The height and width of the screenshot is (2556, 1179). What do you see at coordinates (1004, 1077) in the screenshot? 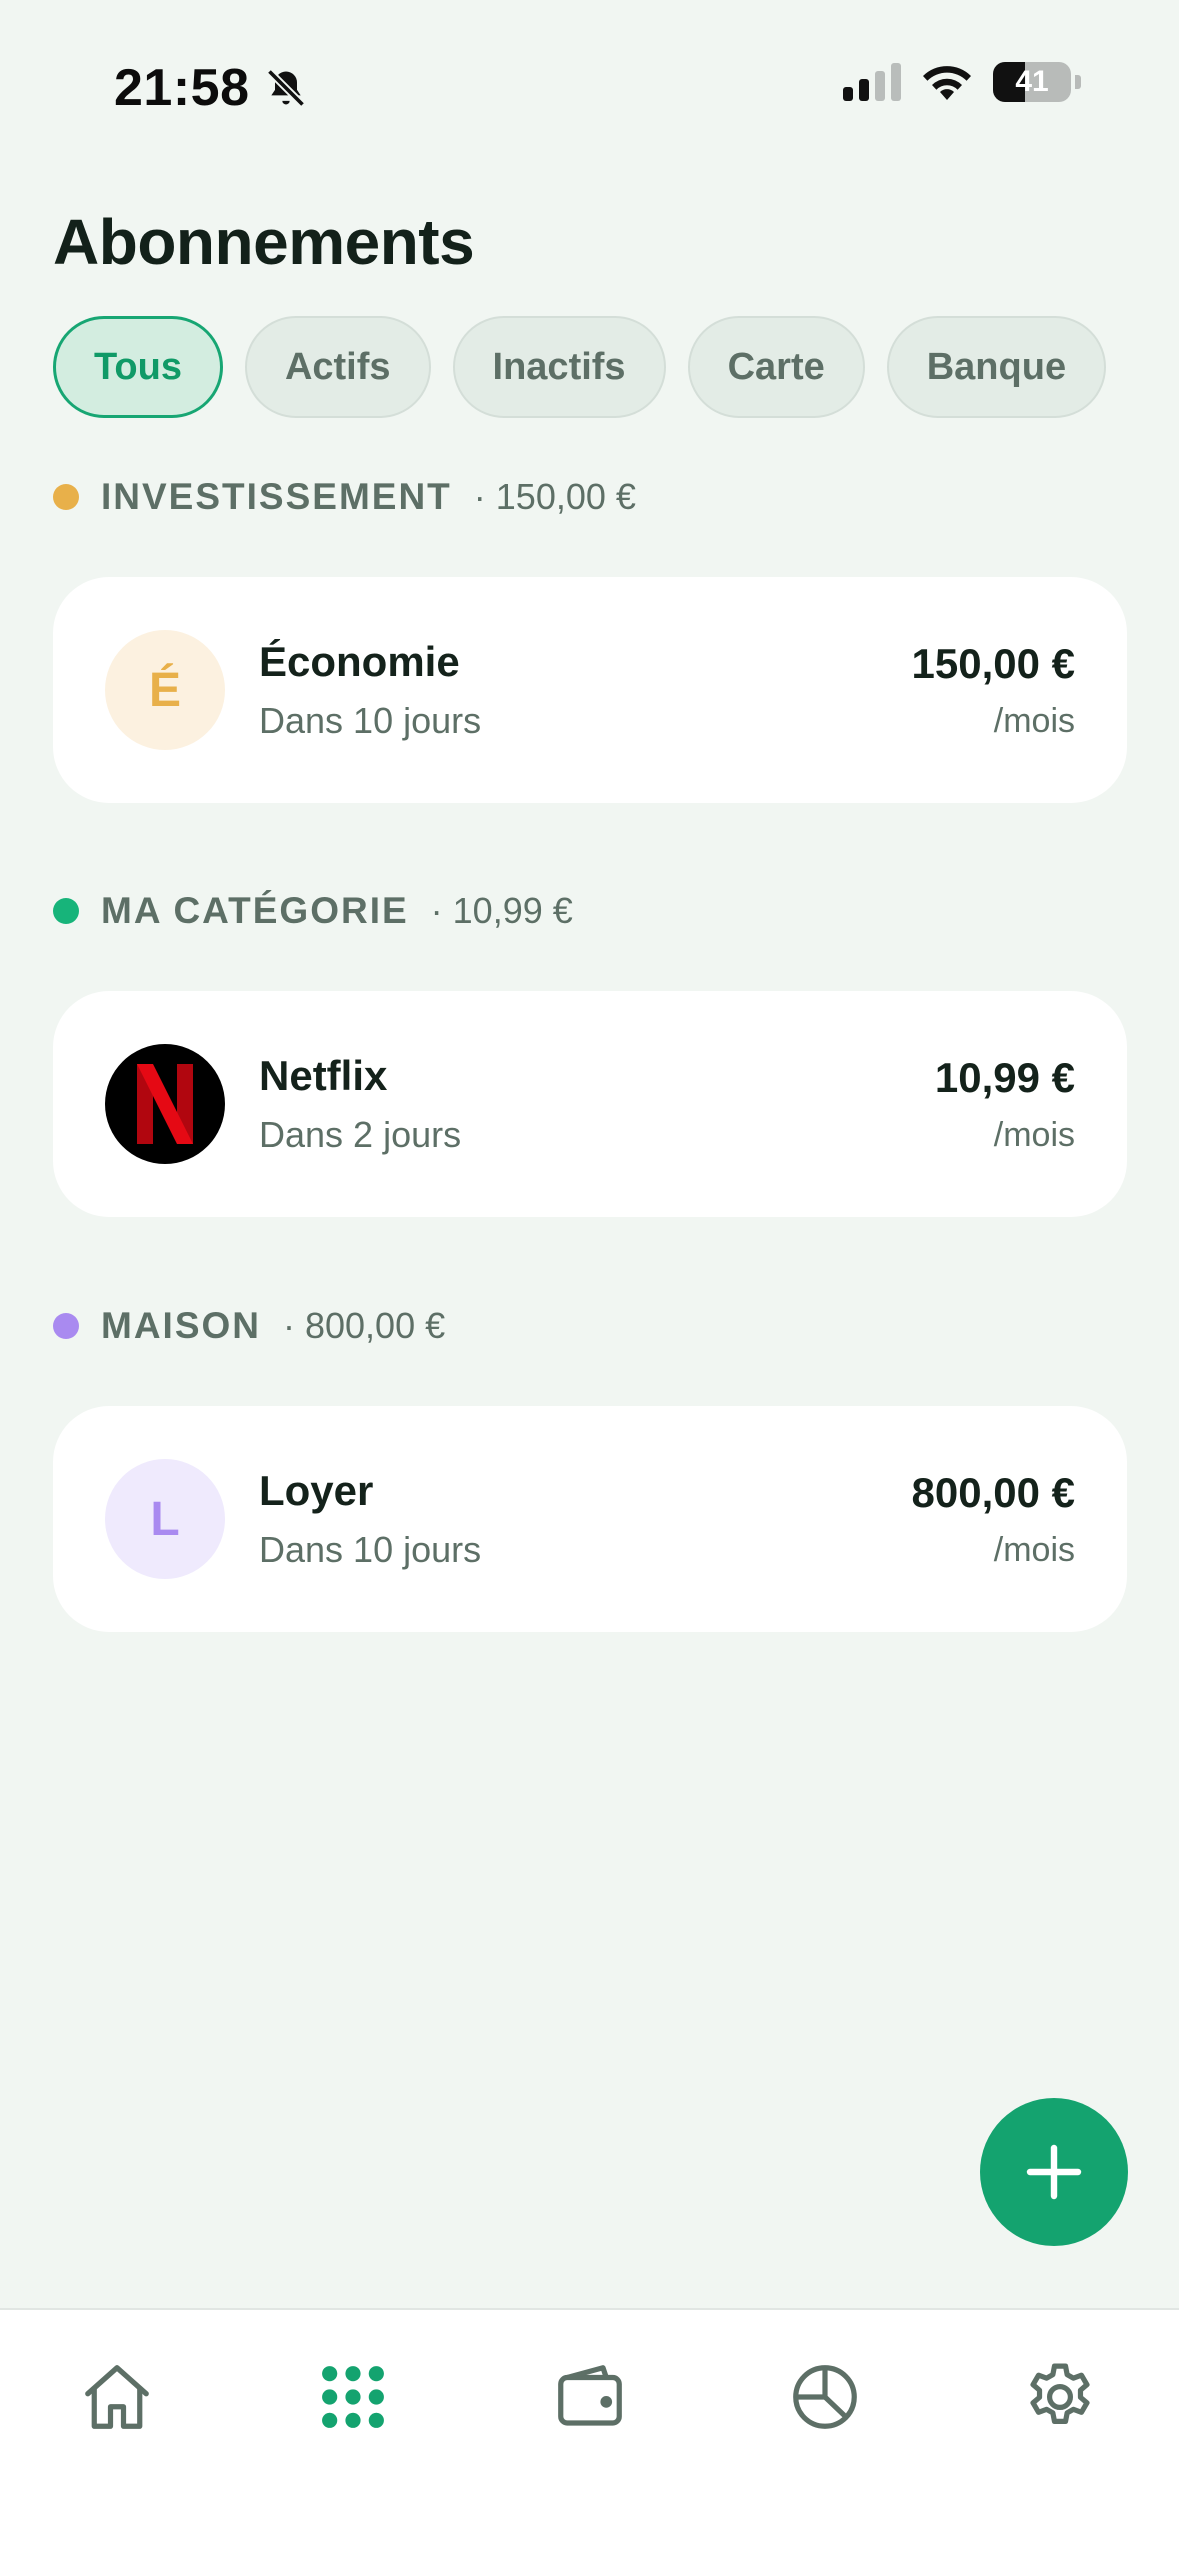
I see `subscription-amount: 10,99 €` at bounding box center [1004, 1077].